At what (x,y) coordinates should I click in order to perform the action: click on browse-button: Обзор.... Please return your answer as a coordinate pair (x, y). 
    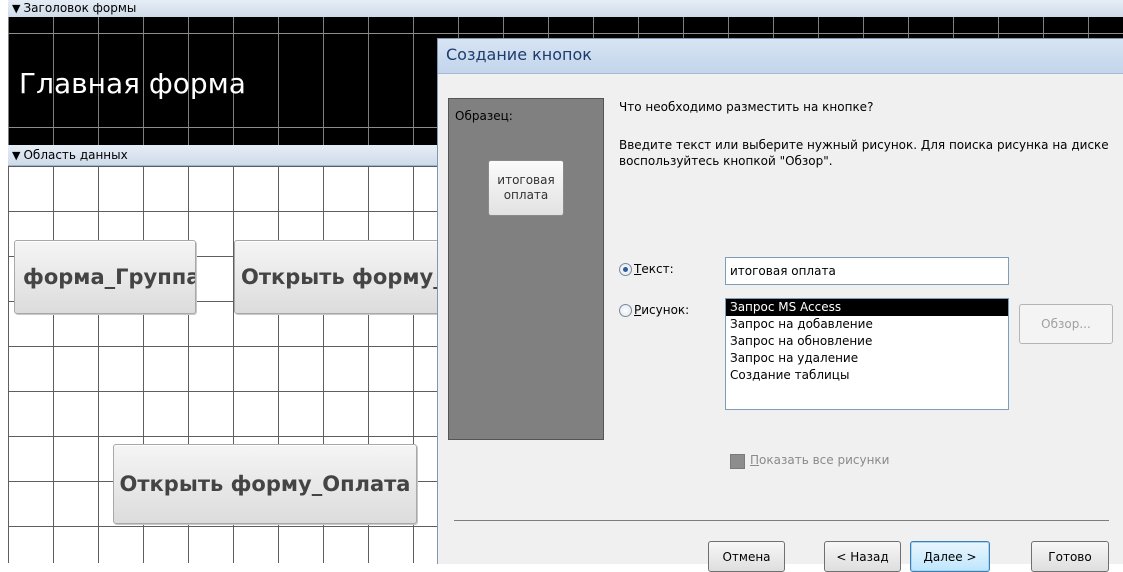
    Looking at the image, I should click on (1066, 324).